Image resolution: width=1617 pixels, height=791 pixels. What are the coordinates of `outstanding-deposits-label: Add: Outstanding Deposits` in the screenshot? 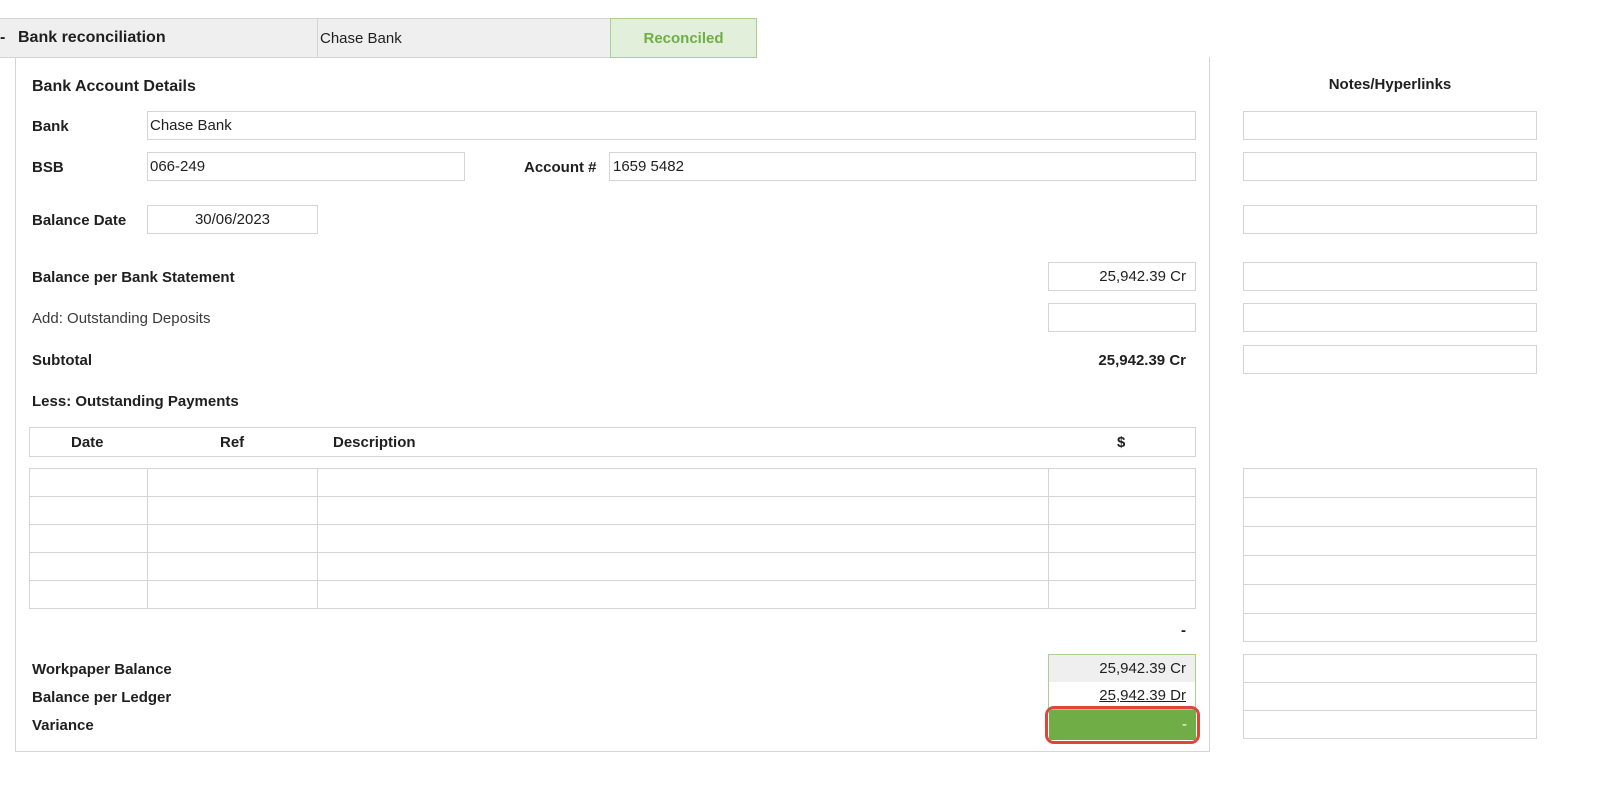 It's located at (121, 318).